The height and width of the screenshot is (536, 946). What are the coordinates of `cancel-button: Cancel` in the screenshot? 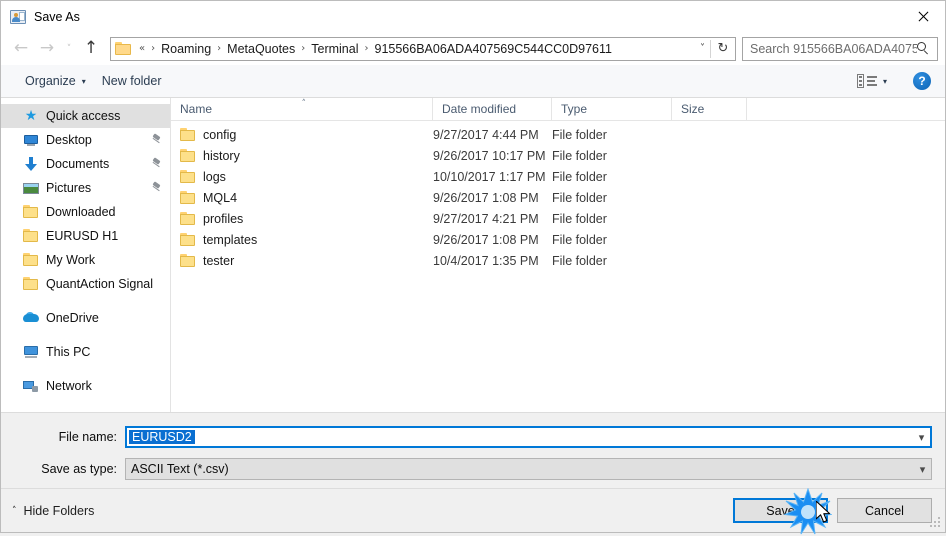 It's located at (884, 510).